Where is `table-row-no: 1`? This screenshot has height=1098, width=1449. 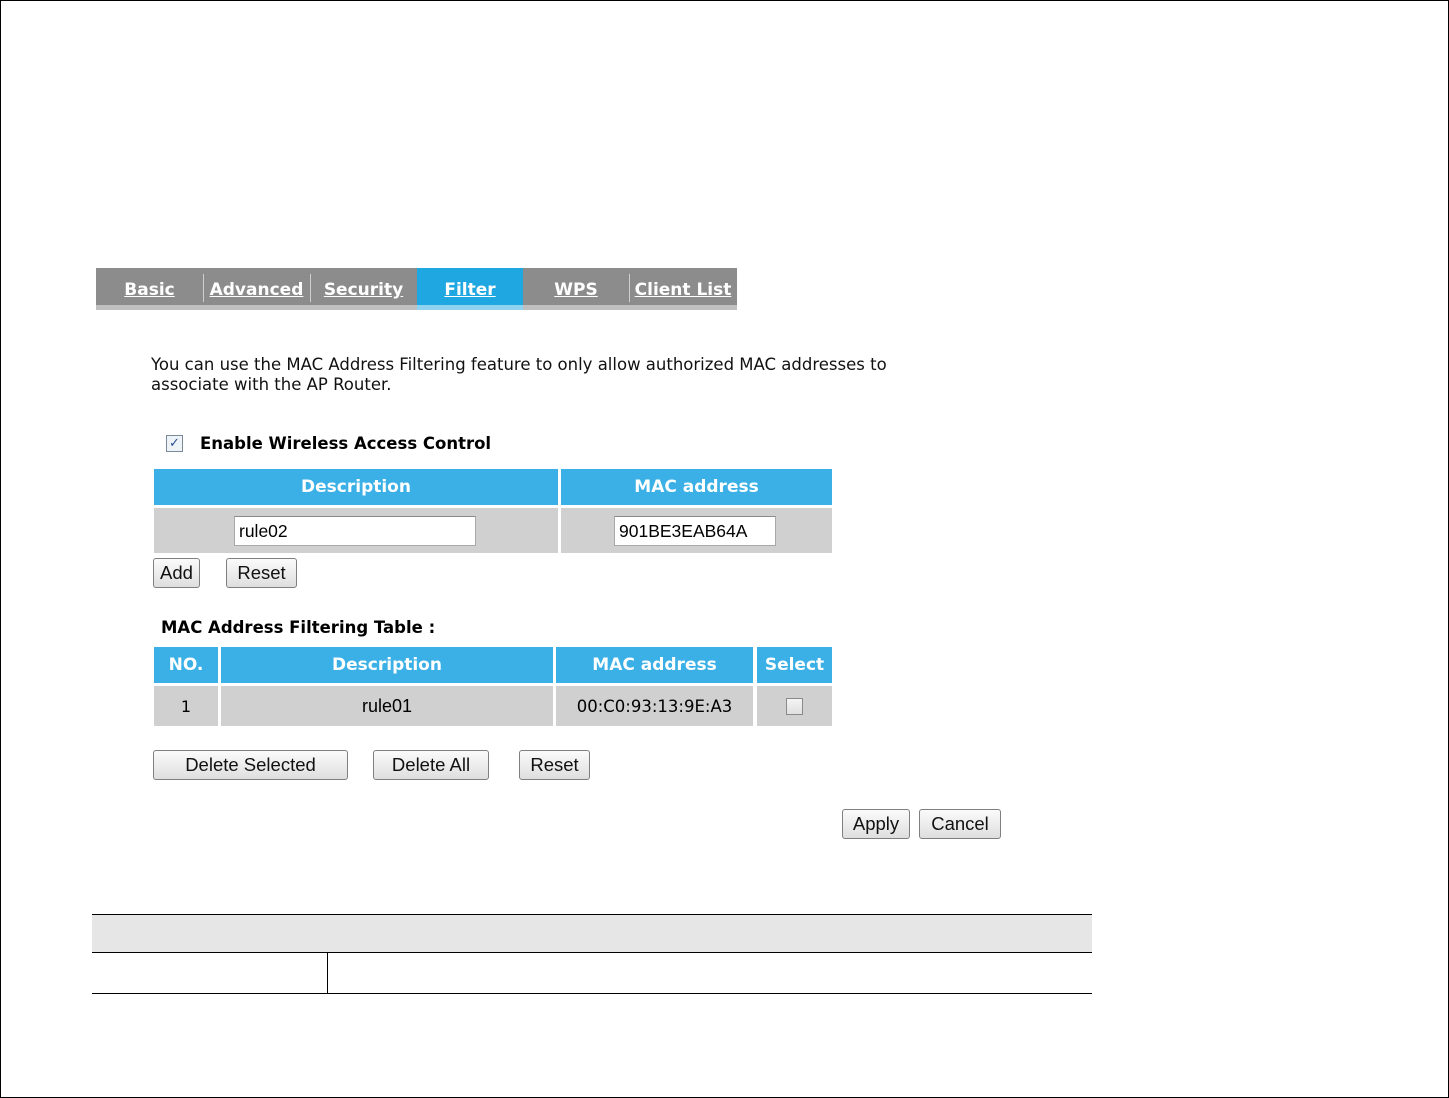 table-row-no: 1 is located at coordinates (186, 706).